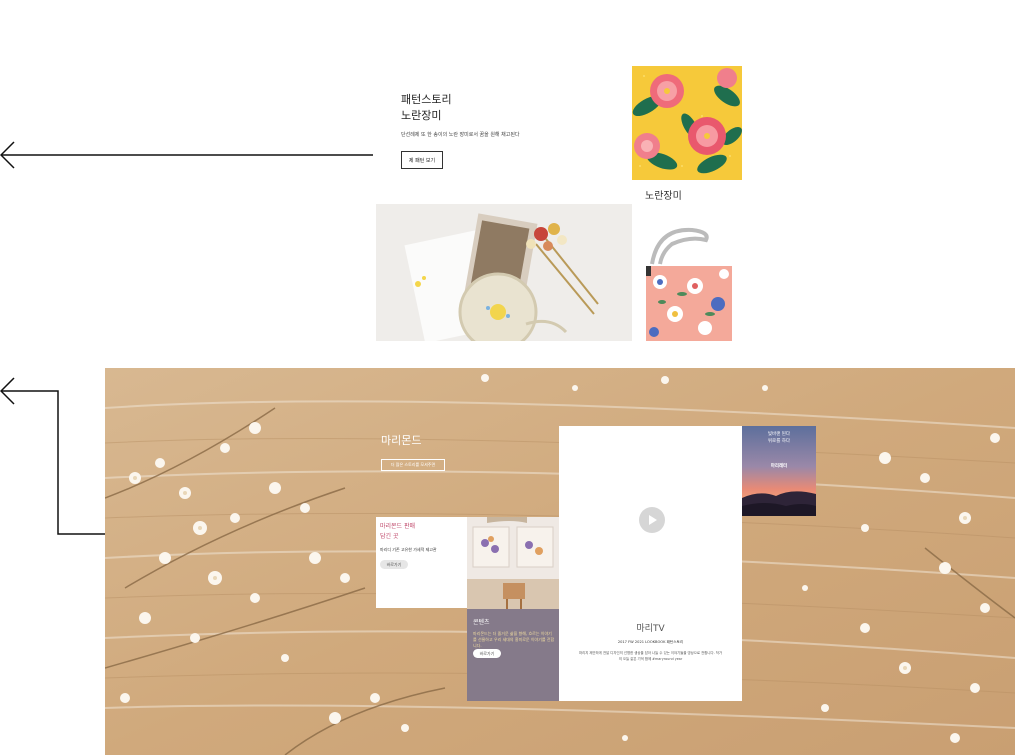 This screenshot has height=755, width=1015. What do you see at coordinates (460, 135) in the screenshot?
I see `pattern-story-description: 단선례제 또 한 송이의 노란 장미로서 꿈을 원해 채고된다` at bounding box center [460, 135].